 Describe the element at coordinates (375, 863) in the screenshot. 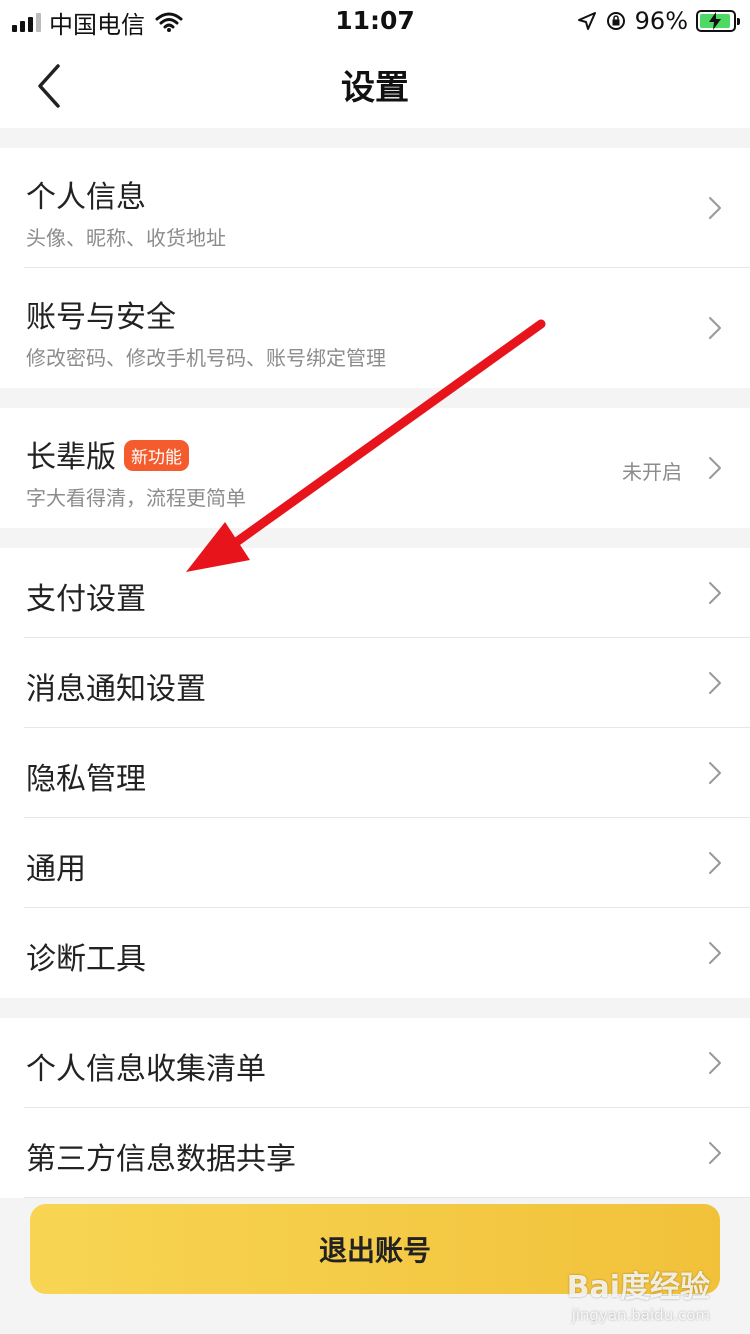

I see `settings-item-general: 通用` at that location.